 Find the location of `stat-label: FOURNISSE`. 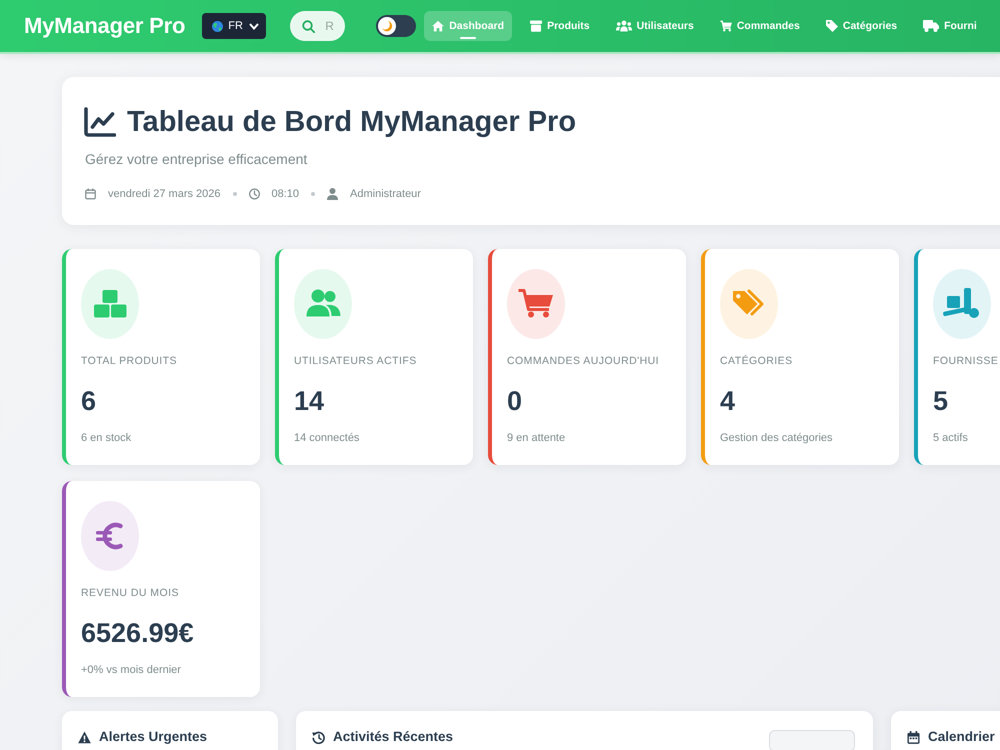

stat-label: FOURNISSE is located at coordinates (965, 361).